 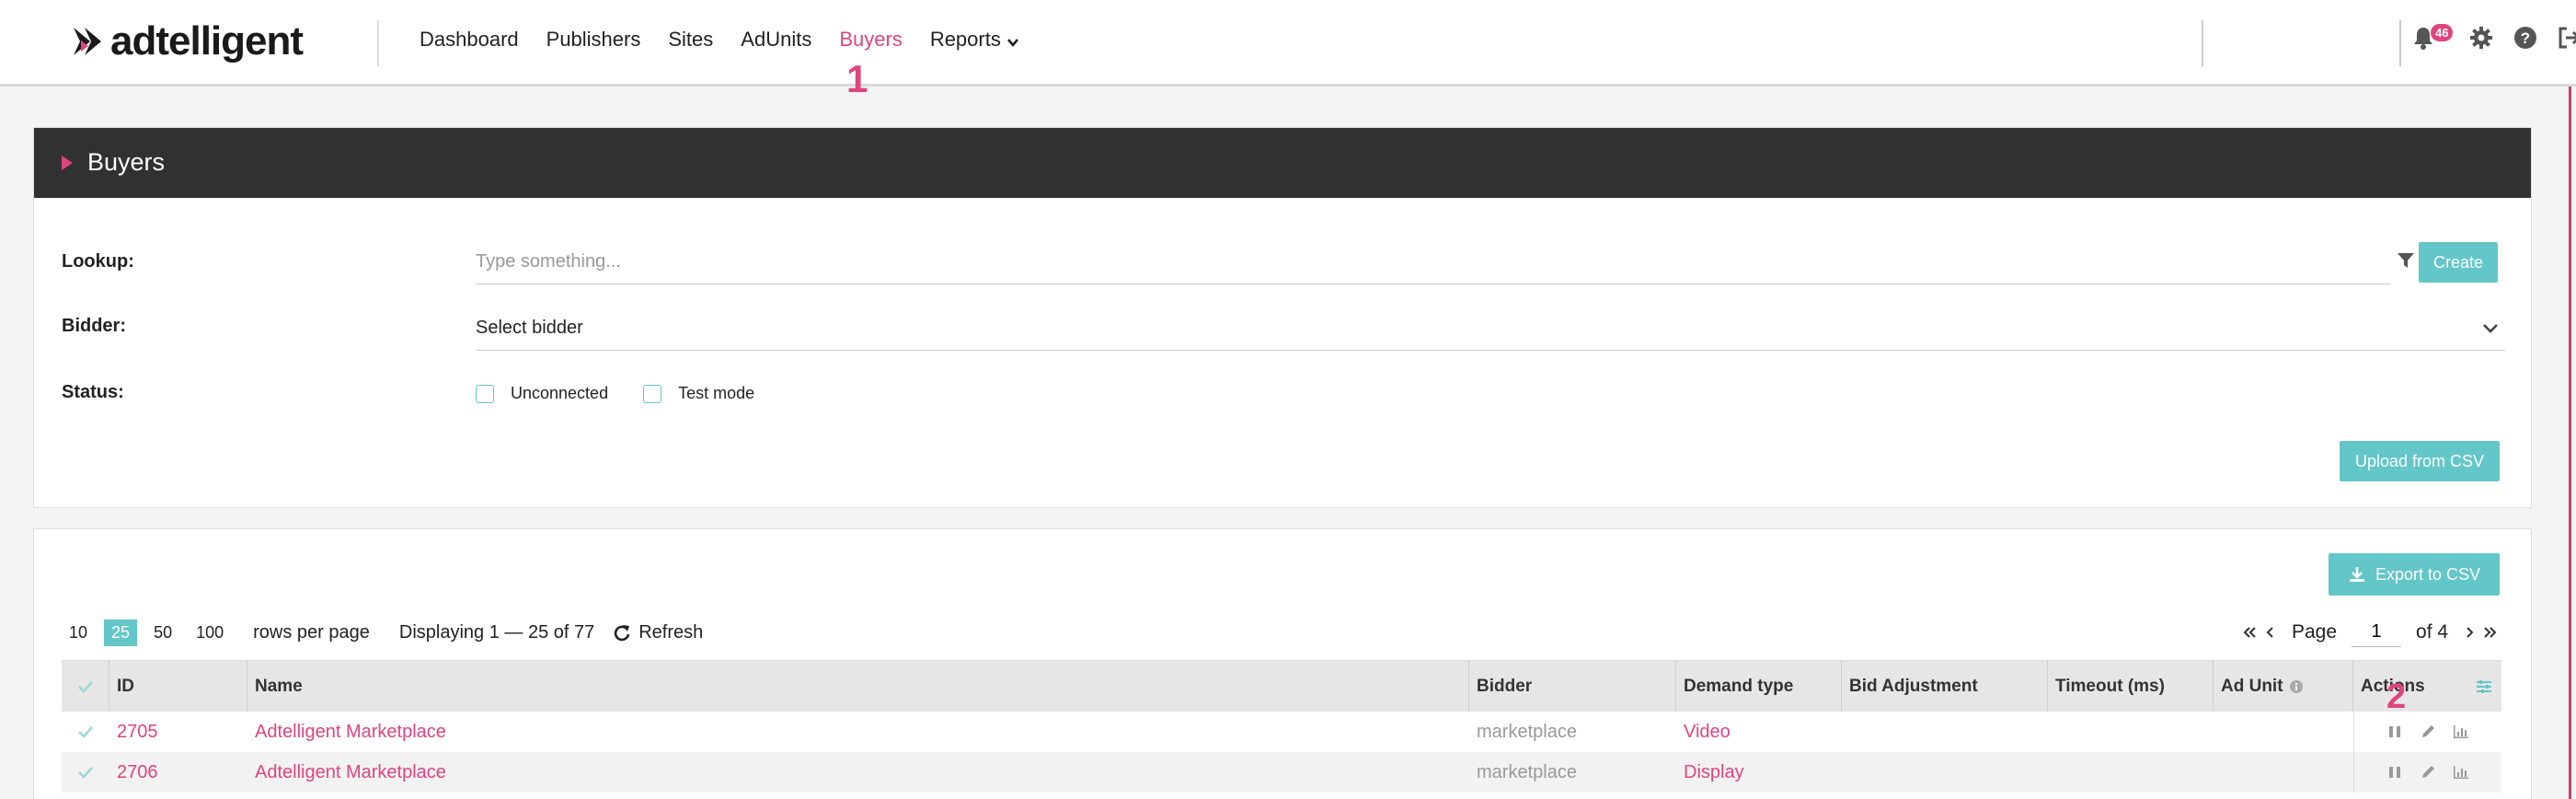 I want to click on status-options: Unconnected Test mode, so click(x=632, y=393).